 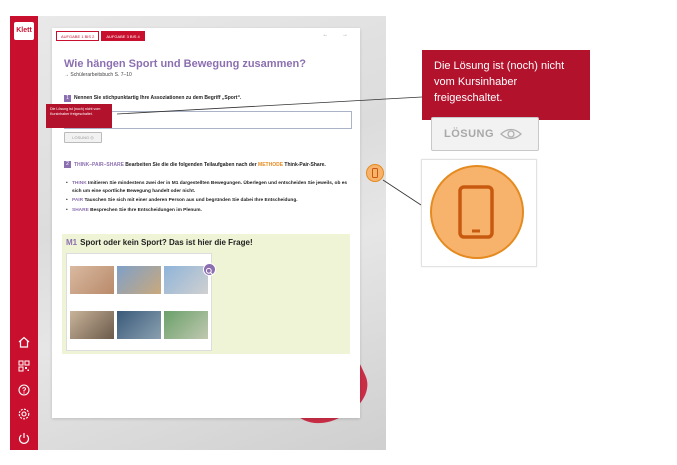 What do you see at coordinates (469, 134) in the screenshot?
I see `solution-label-enlarged: LÖSUNG` at bounding box center [469, 134].